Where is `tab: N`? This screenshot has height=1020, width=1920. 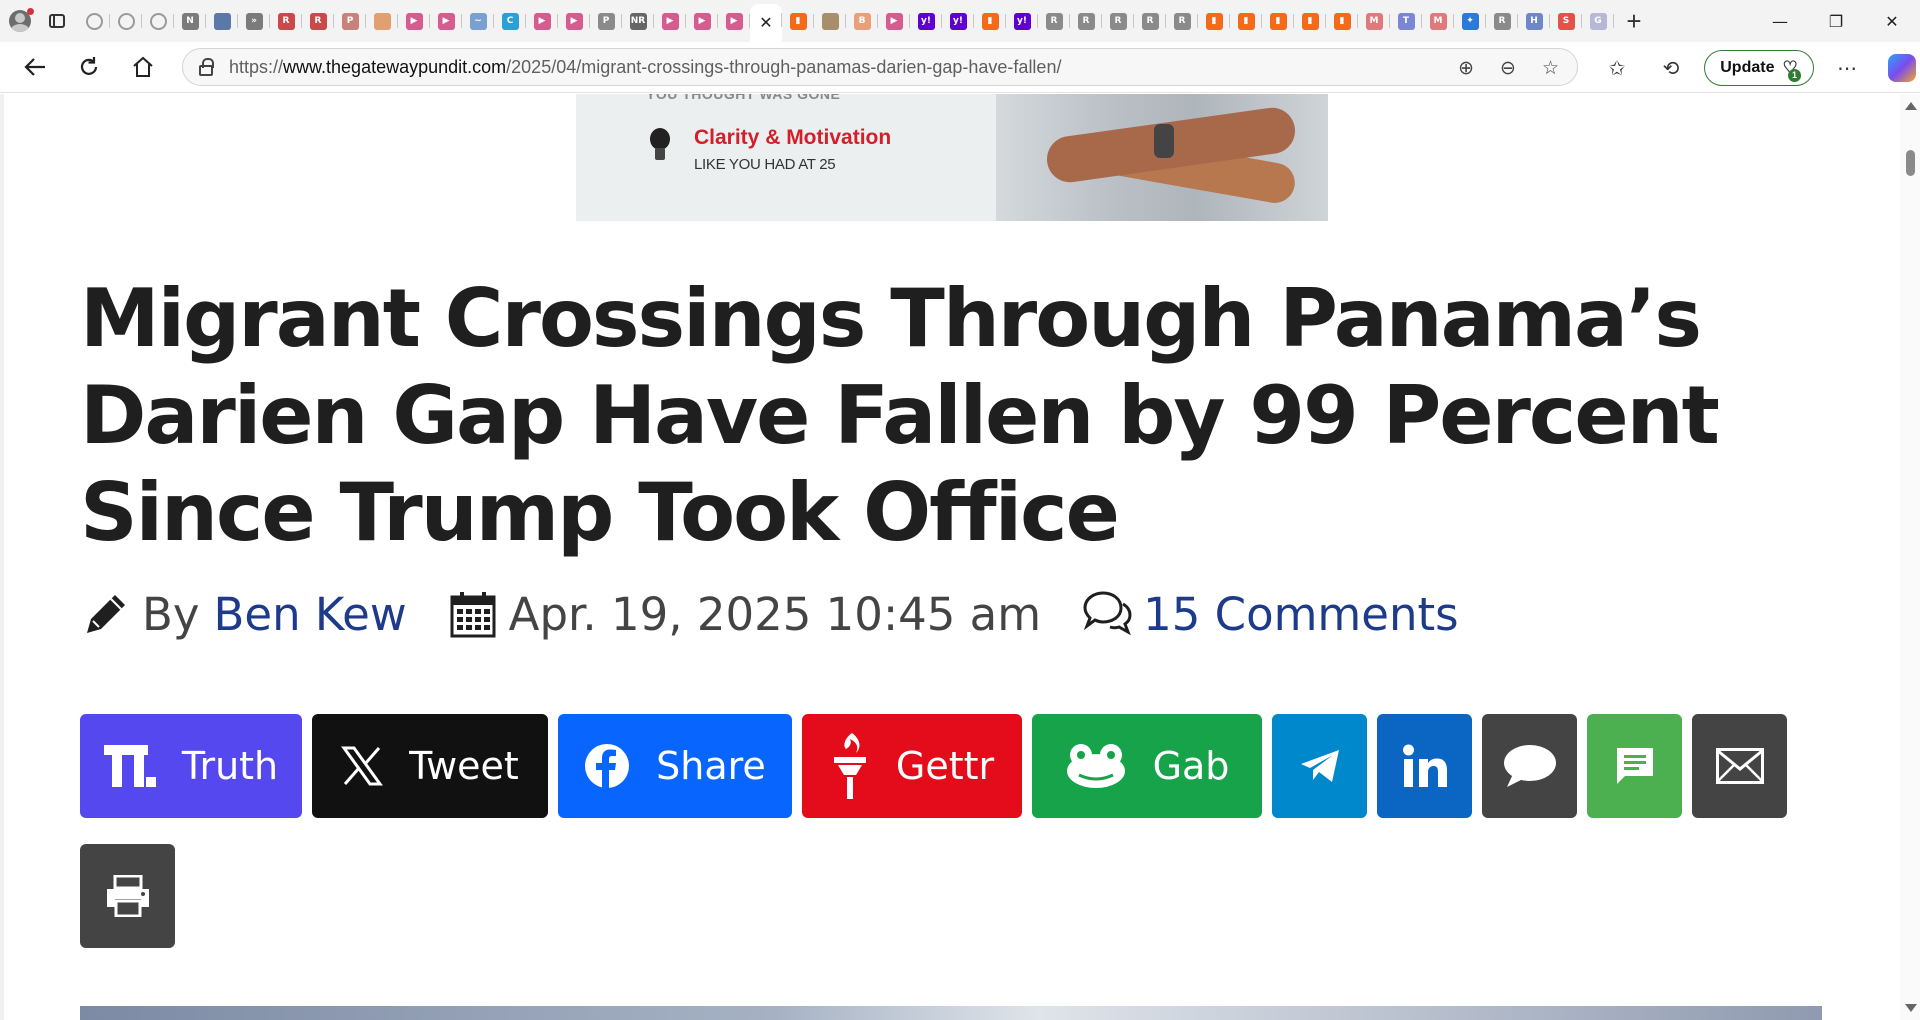
tab: N is located at coordinates (190, 21).